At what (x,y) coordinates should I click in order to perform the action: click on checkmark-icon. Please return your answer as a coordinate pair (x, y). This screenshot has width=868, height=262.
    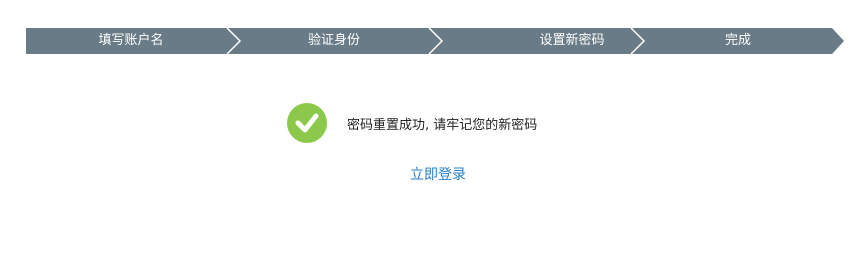
    Looking at the image, I should click on (307, 123).